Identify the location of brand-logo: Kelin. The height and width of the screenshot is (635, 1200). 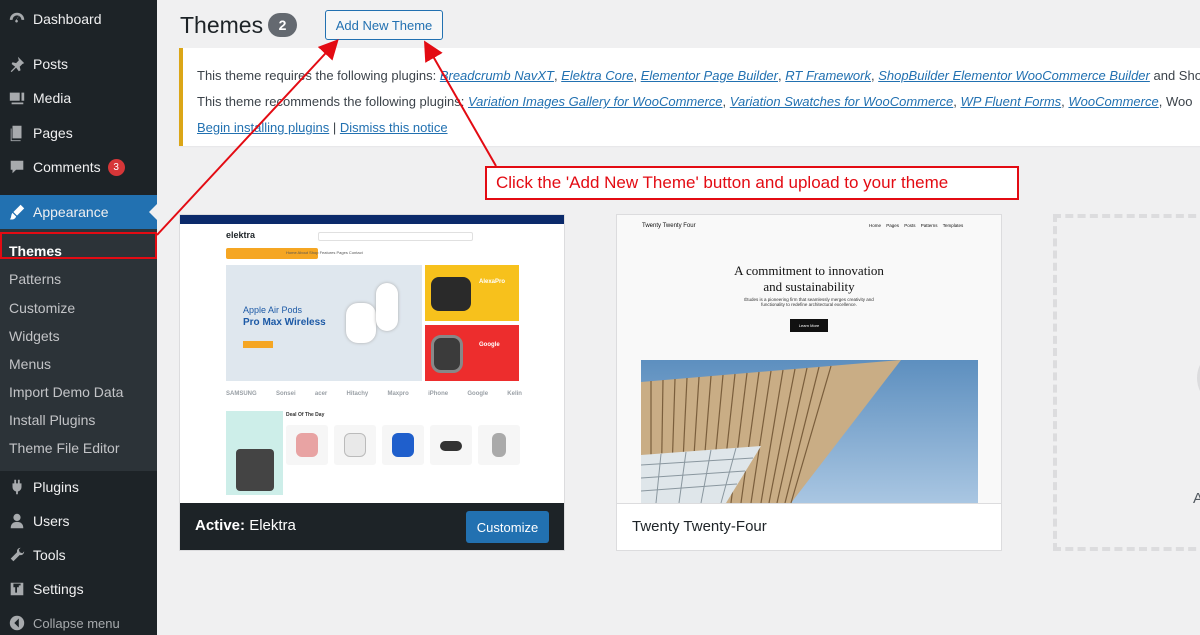
(514, 394).